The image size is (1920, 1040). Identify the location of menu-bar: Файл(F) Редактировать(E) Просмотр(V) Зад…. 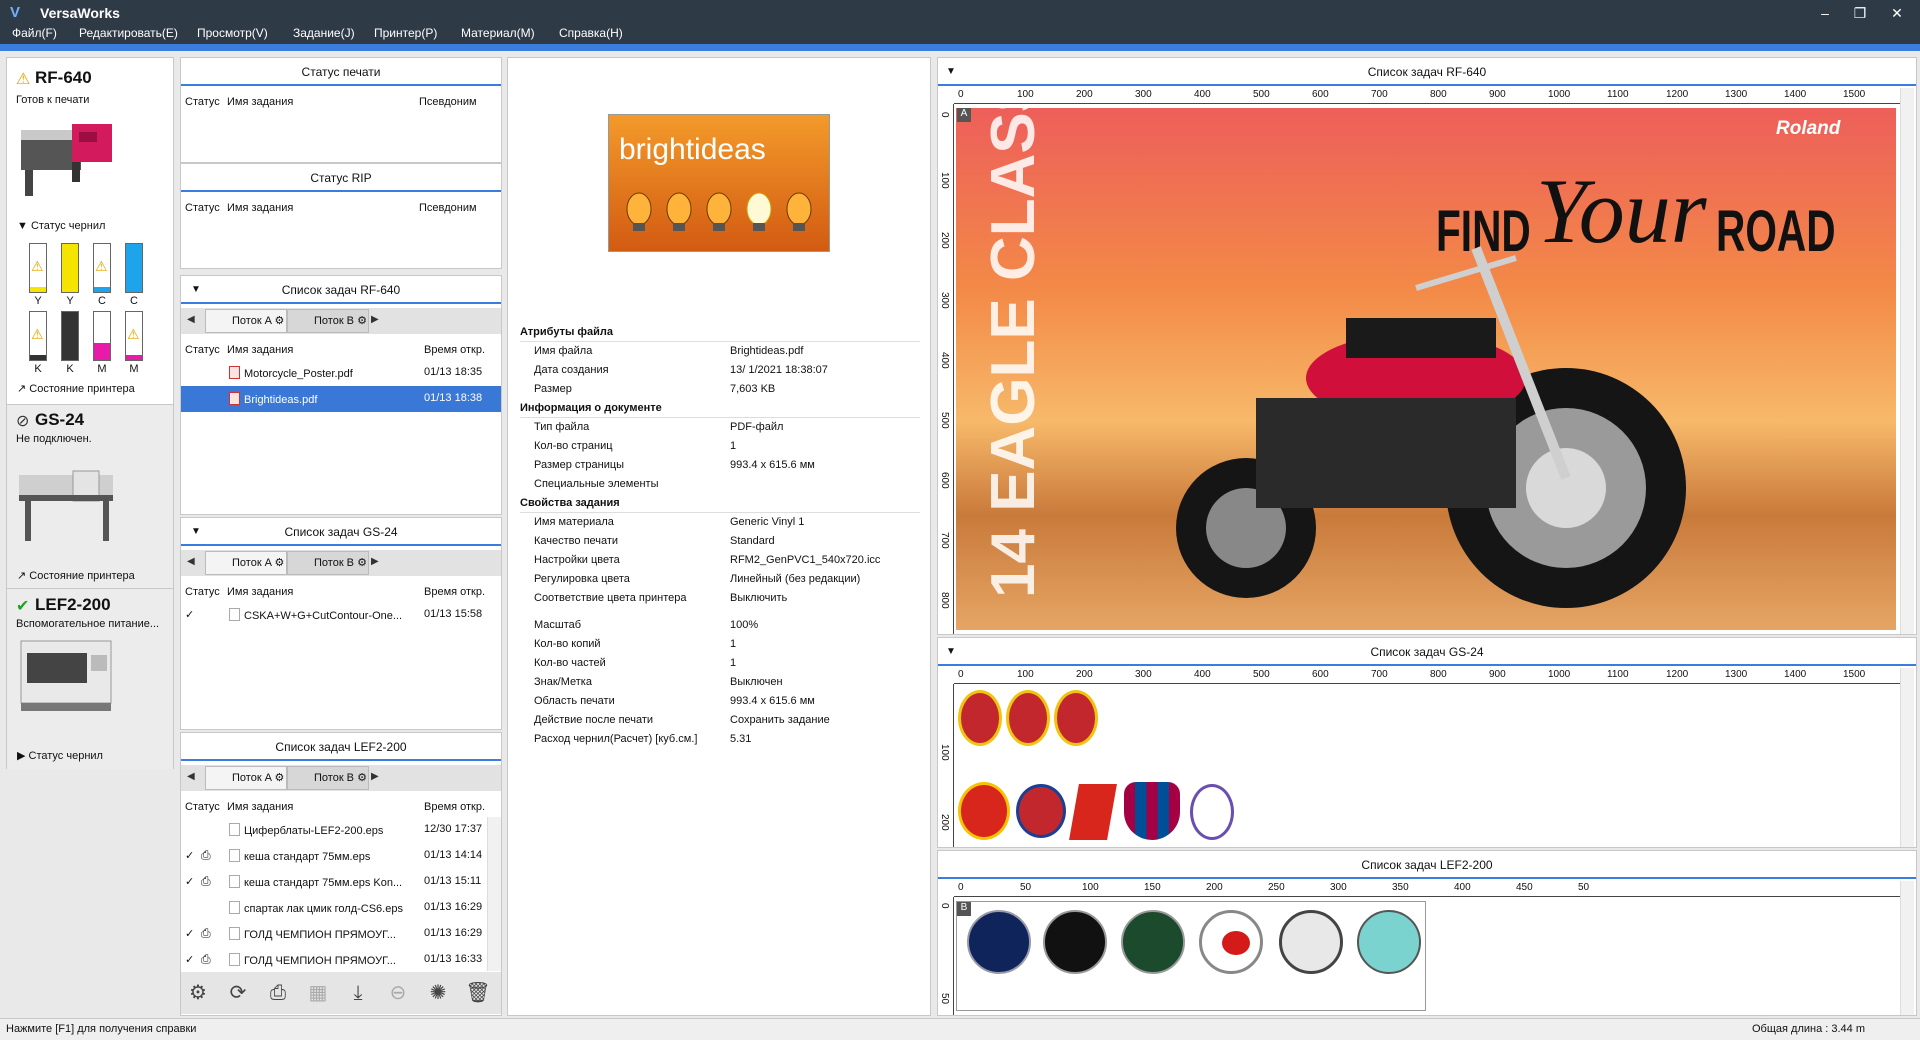
(960, 35).